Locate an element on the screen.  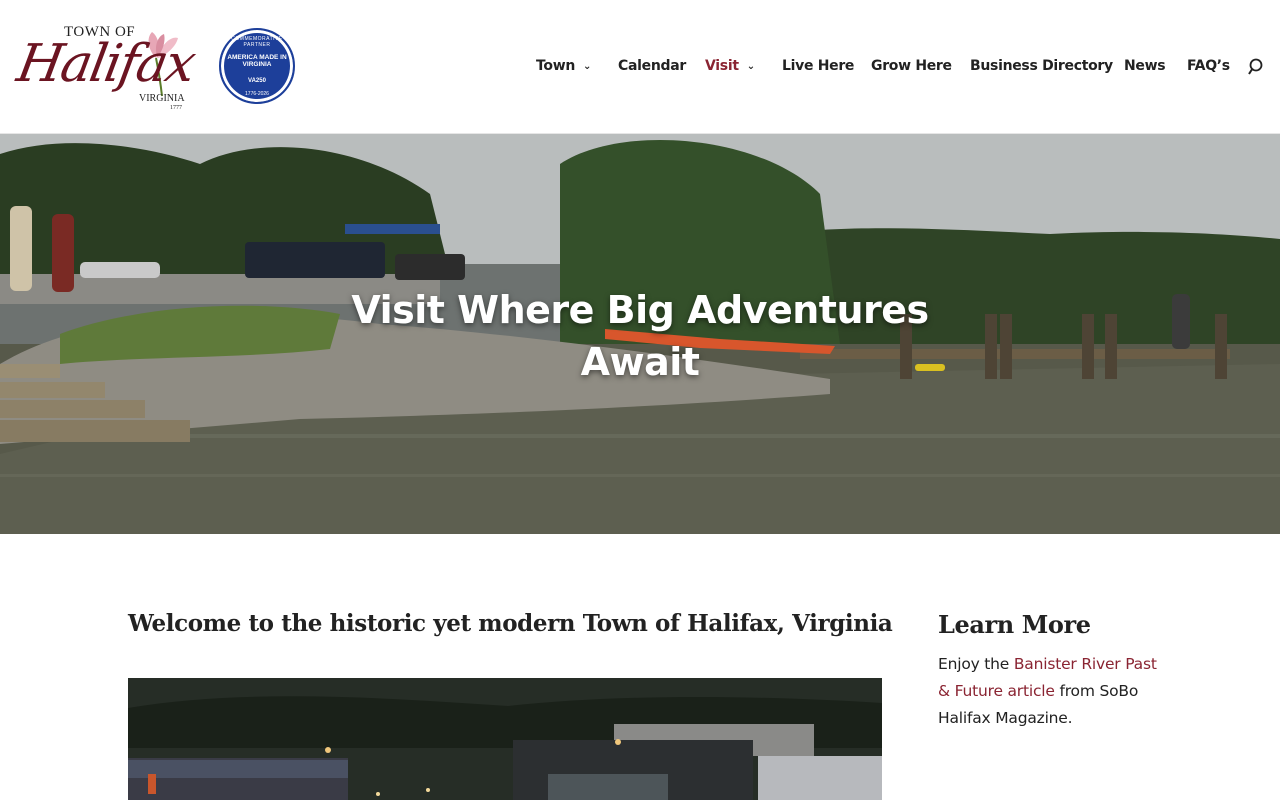
town-logo: TOWN OF Halifax VIRGINIA 1777 is located at coordinates (115, 70).